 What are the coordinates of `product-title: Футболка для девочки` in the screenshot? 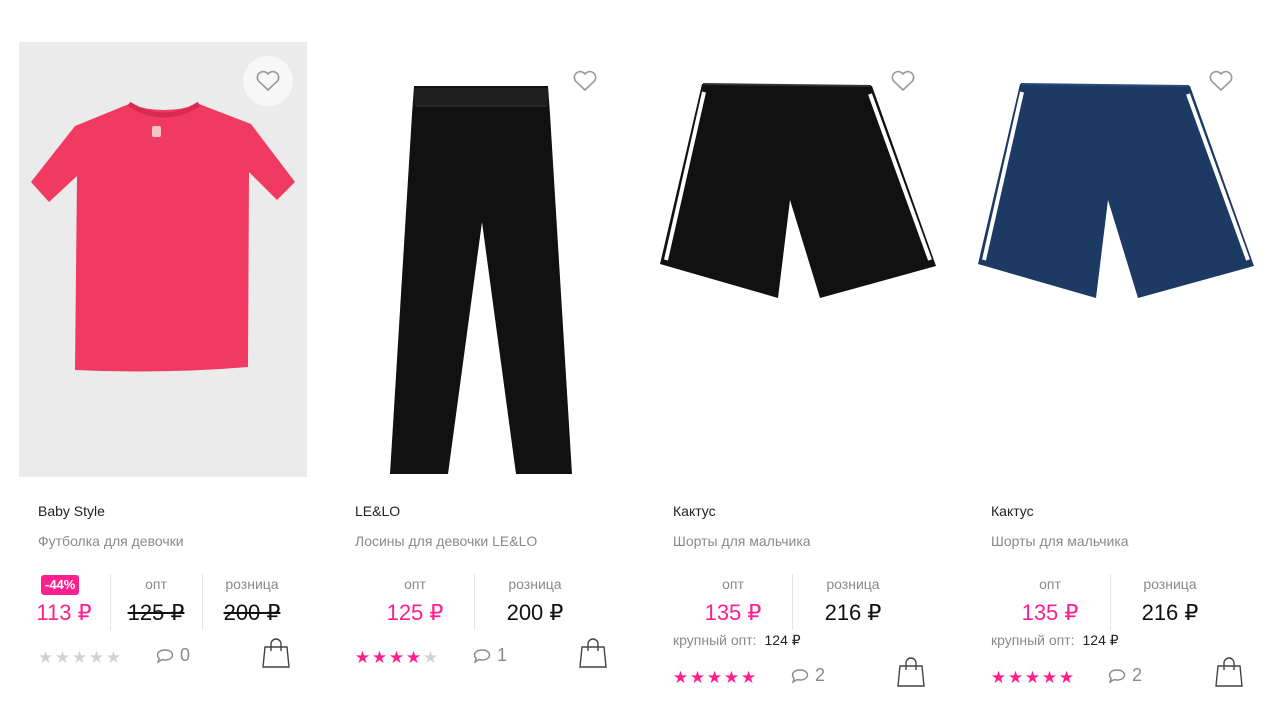 It's located at (111, 541).